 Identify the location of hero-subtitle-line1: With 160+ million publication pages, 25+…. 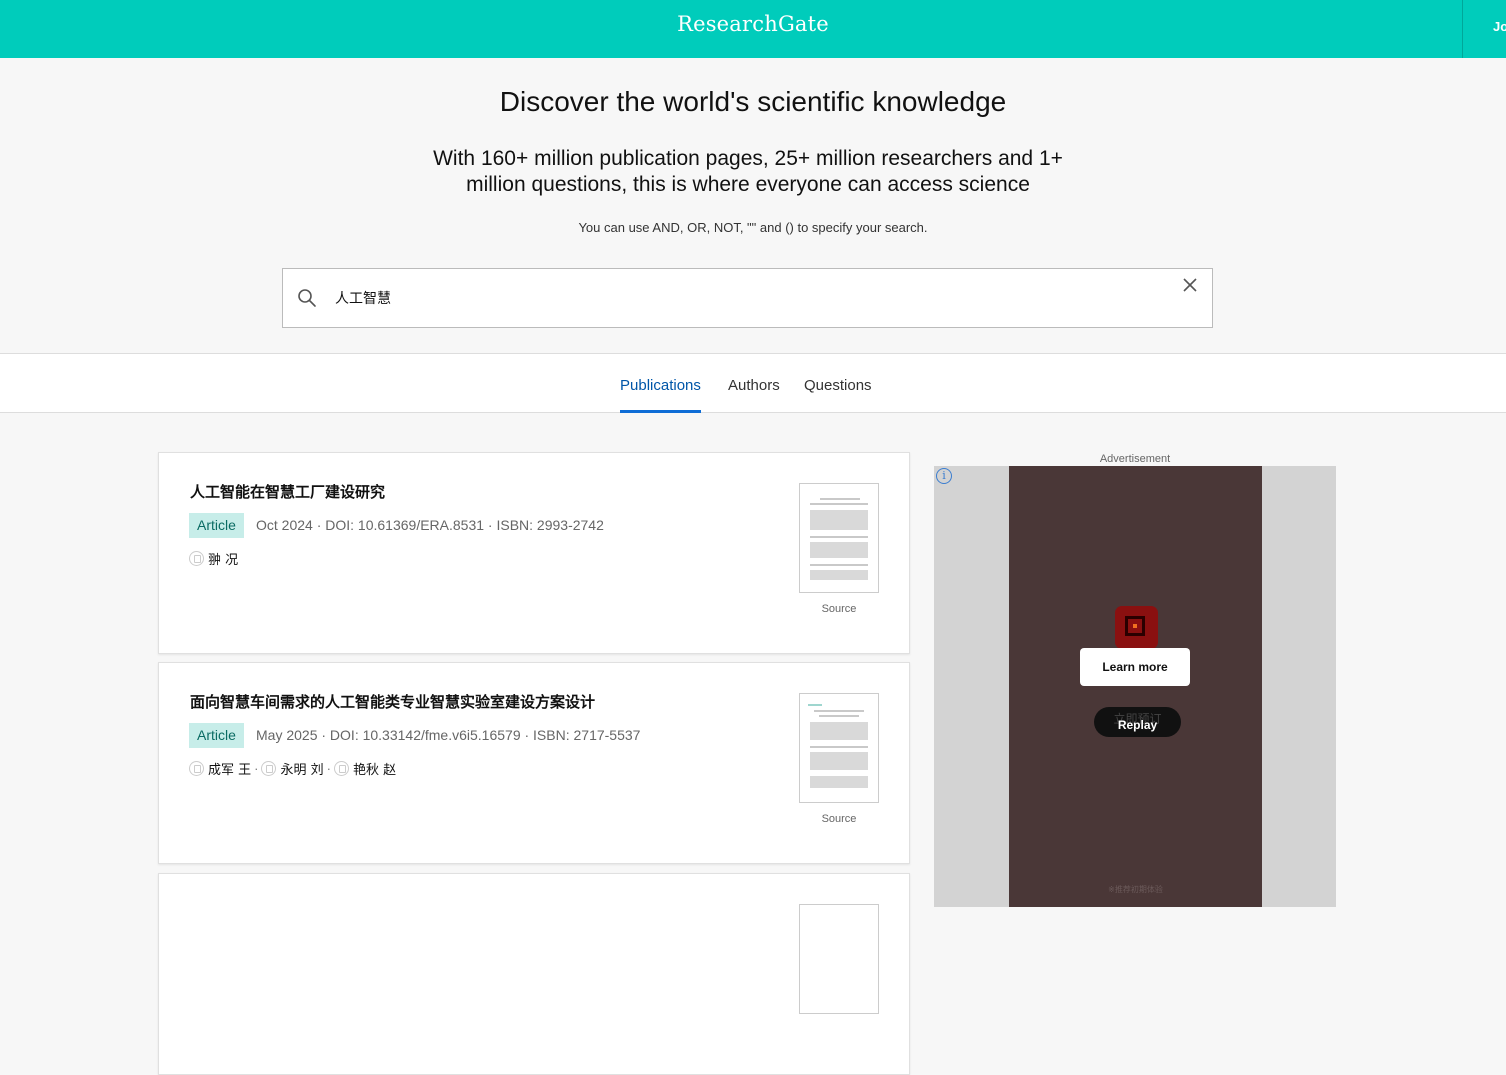
(748, 158).